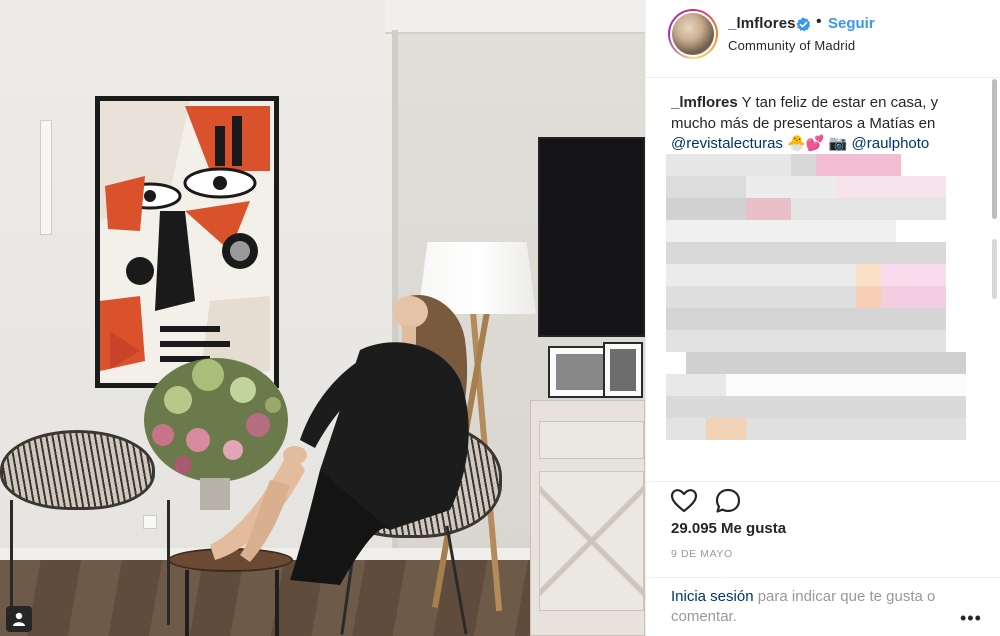 The height and width of the screenshot is (636, 1000). I want to click on location-link: Community of Madrid, so click(791, 45).